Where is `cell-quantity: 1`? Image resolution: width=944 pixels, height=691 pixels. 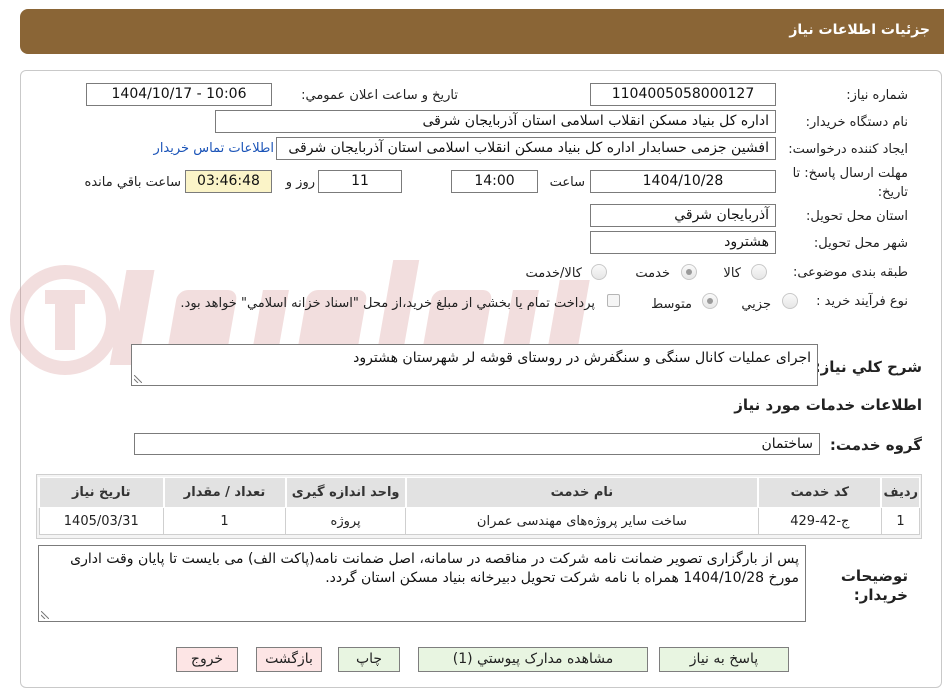 cell-quantity: 1 is located at coordinates (224, 521).